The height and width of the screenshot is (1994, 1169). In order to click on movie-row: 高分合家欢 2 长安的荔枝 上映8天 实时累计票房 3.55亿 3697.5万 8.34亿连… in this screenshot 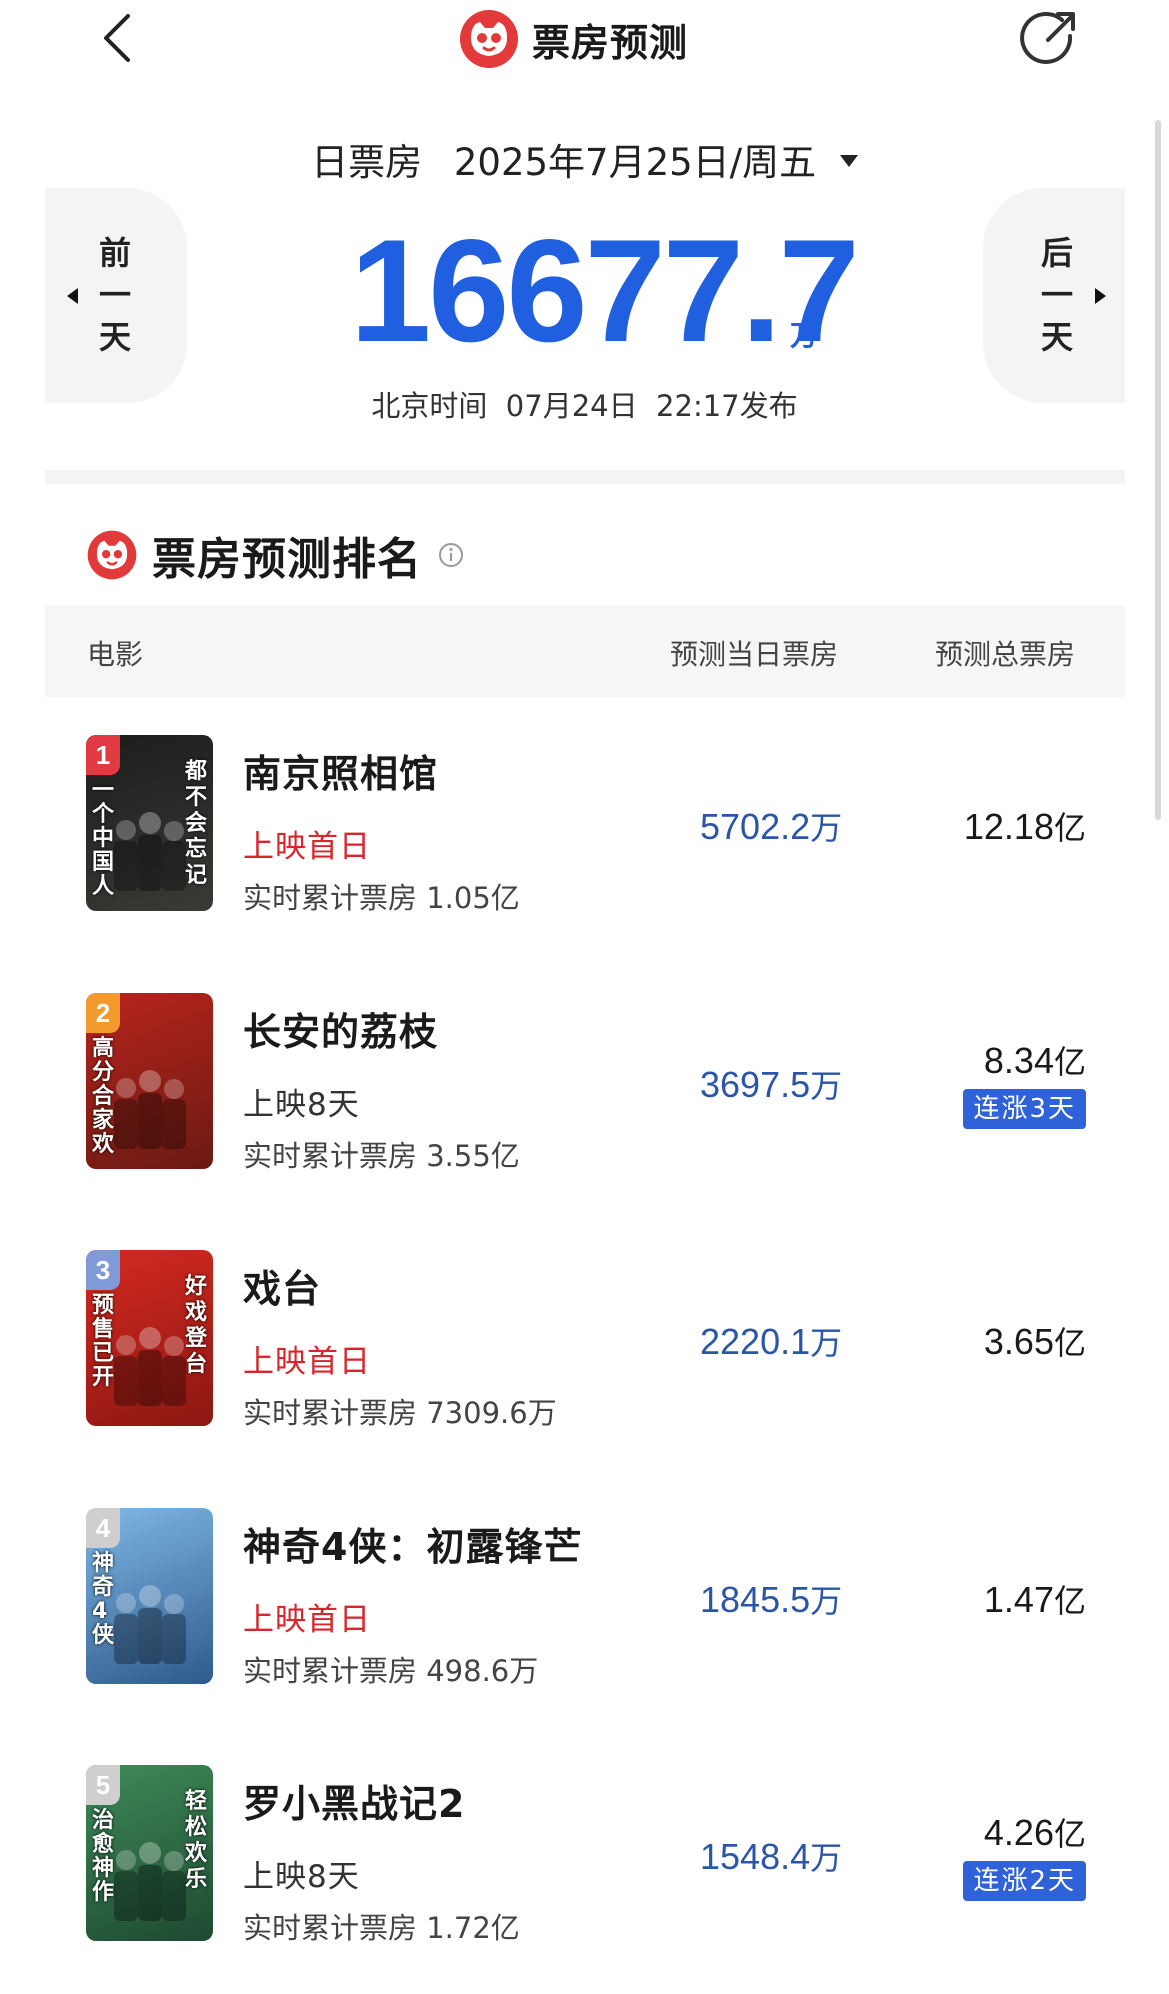, I will do `click(584, 1093)`.